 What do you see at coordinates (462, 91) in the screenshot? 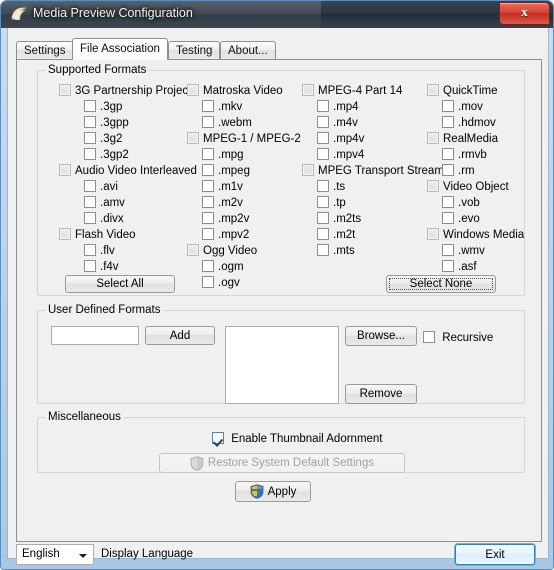
I see `checkbox-quicktime: QuickTime` at bounding box center [462, 91].